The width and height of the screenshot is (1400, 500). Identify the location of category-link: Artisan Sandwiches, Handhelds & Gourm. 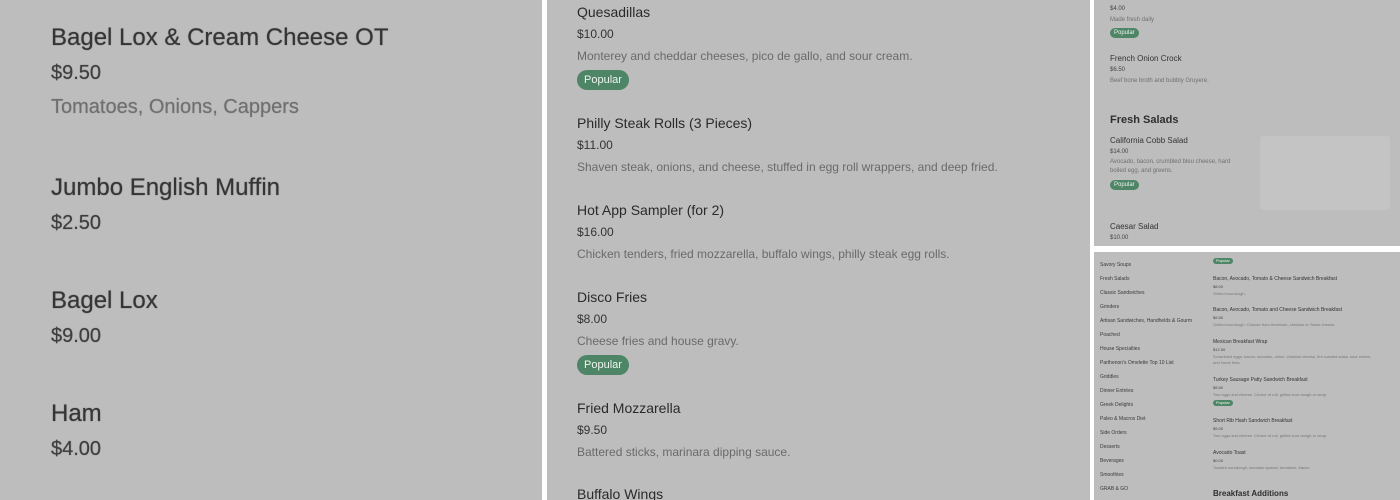
(1146, 321).